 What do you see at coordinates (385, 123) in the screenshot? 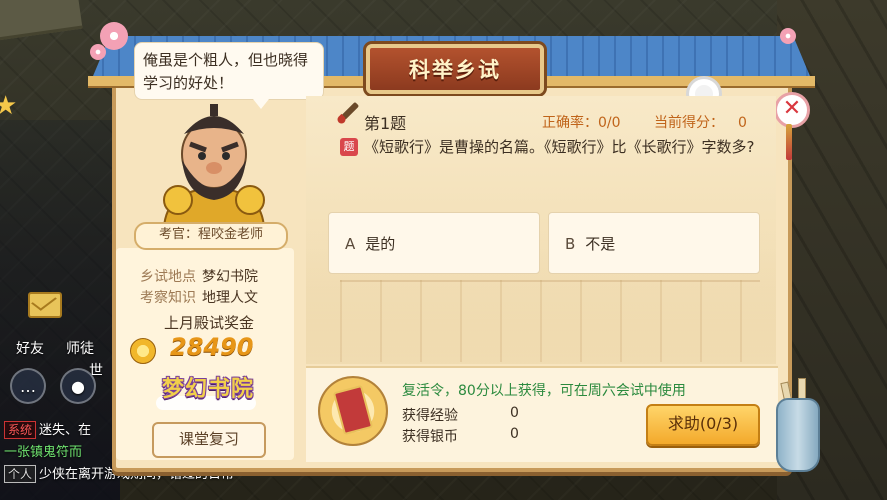
I see `question-number: 第1题` at bounding box center [385, 123].